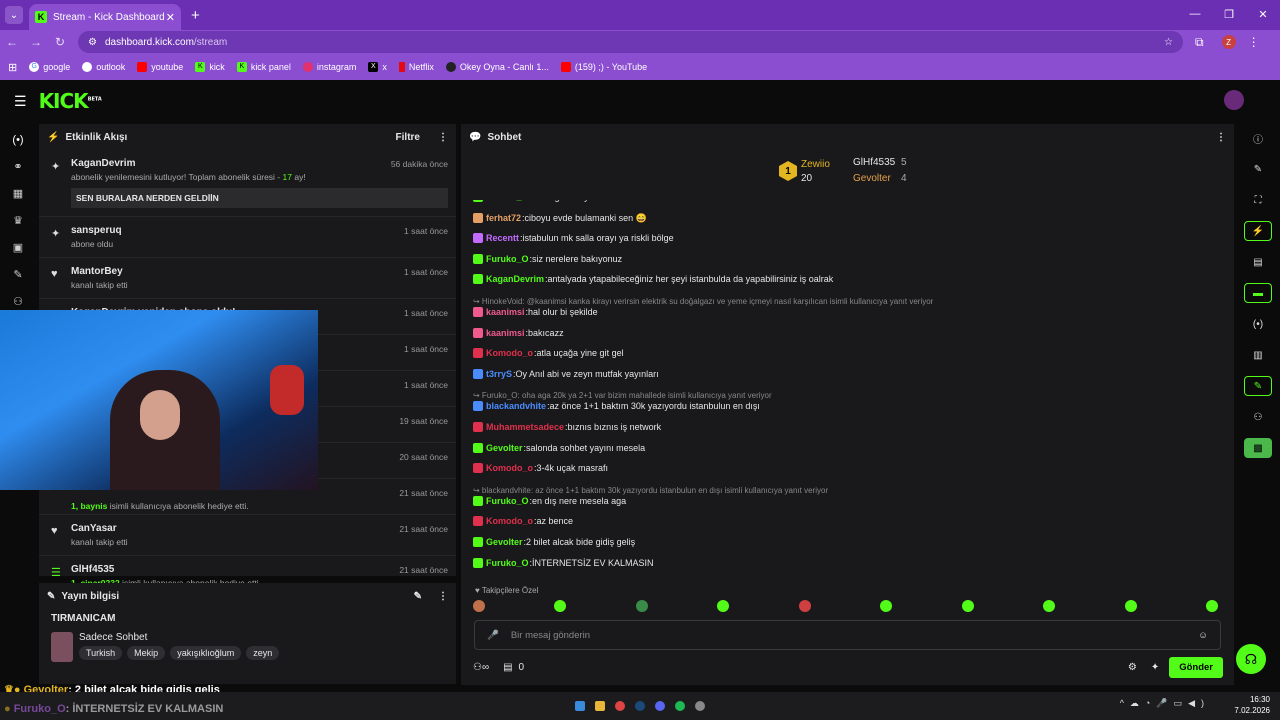 The height and width of the screenshot is (720, 1280). I want to click on store-icon: ▤, so click(507, 667).